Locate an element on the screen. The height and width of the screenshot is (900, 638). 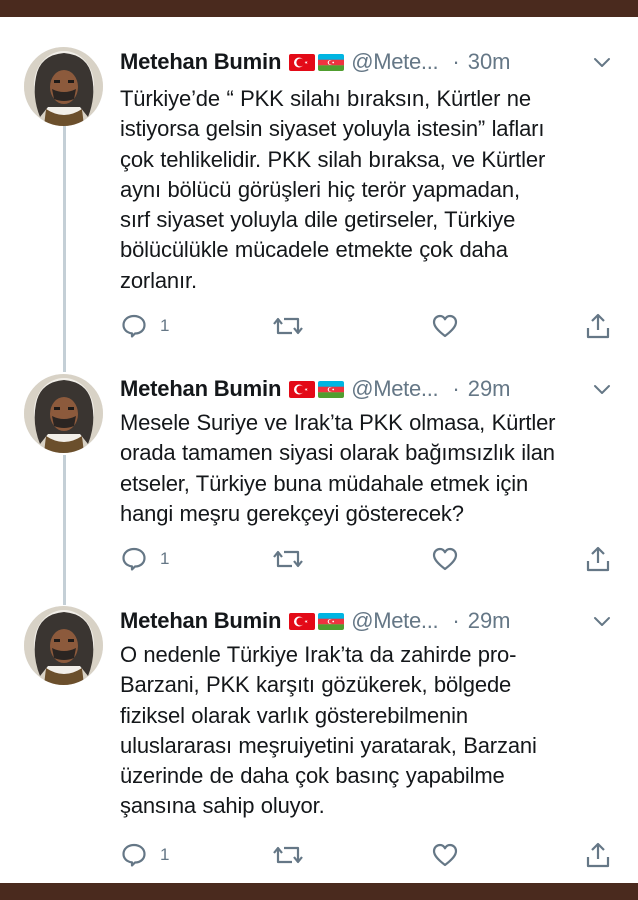
timestamp: 30m is located at coordinates (489, 62).